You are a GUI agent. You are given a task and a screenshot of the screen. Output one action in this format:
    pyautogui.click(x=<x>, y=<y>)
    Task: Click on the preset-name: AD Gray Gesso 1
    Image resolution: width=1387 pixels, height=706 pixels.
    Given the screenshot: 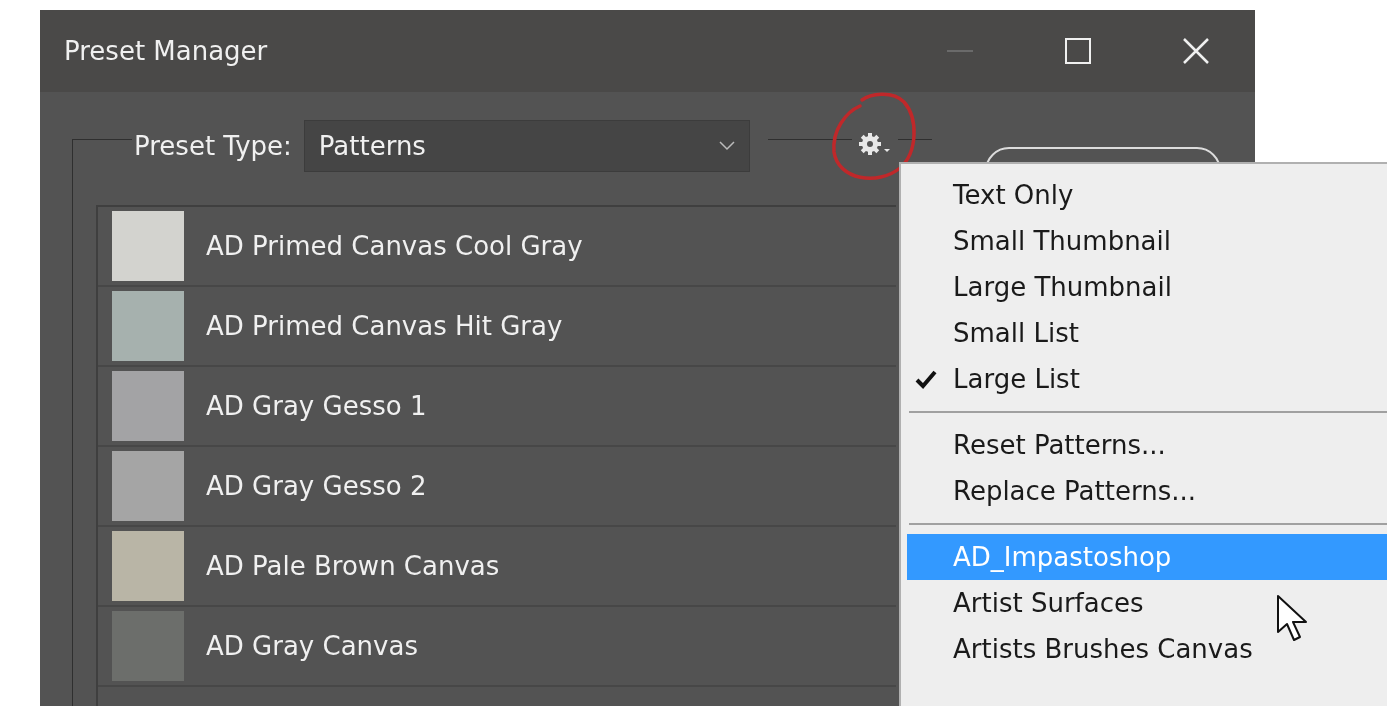 What is the action you would take?
    pyautogui.click(x=316, y=406)
    